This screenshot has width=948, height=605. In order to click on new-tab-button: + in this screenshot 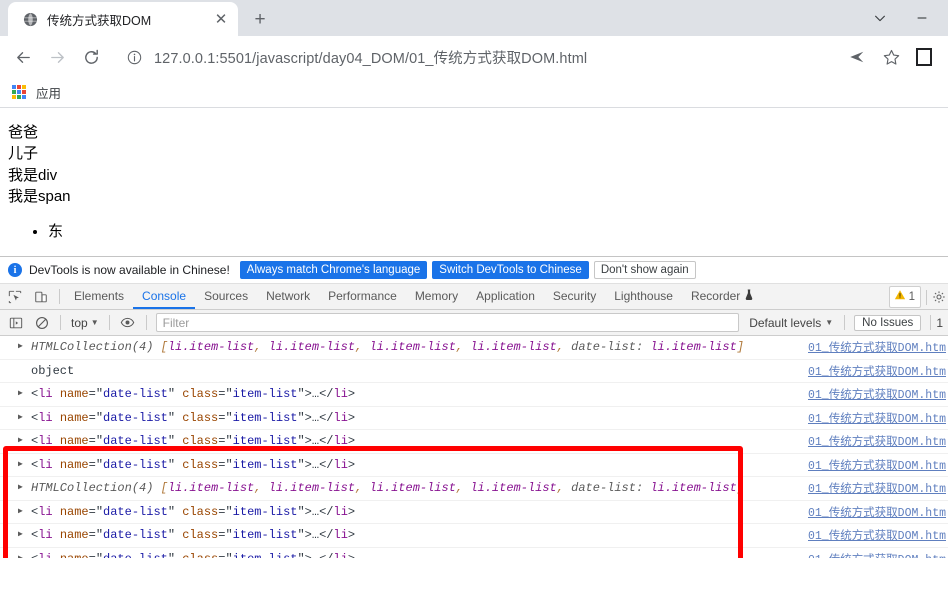, I will do `click(260, 19)`.